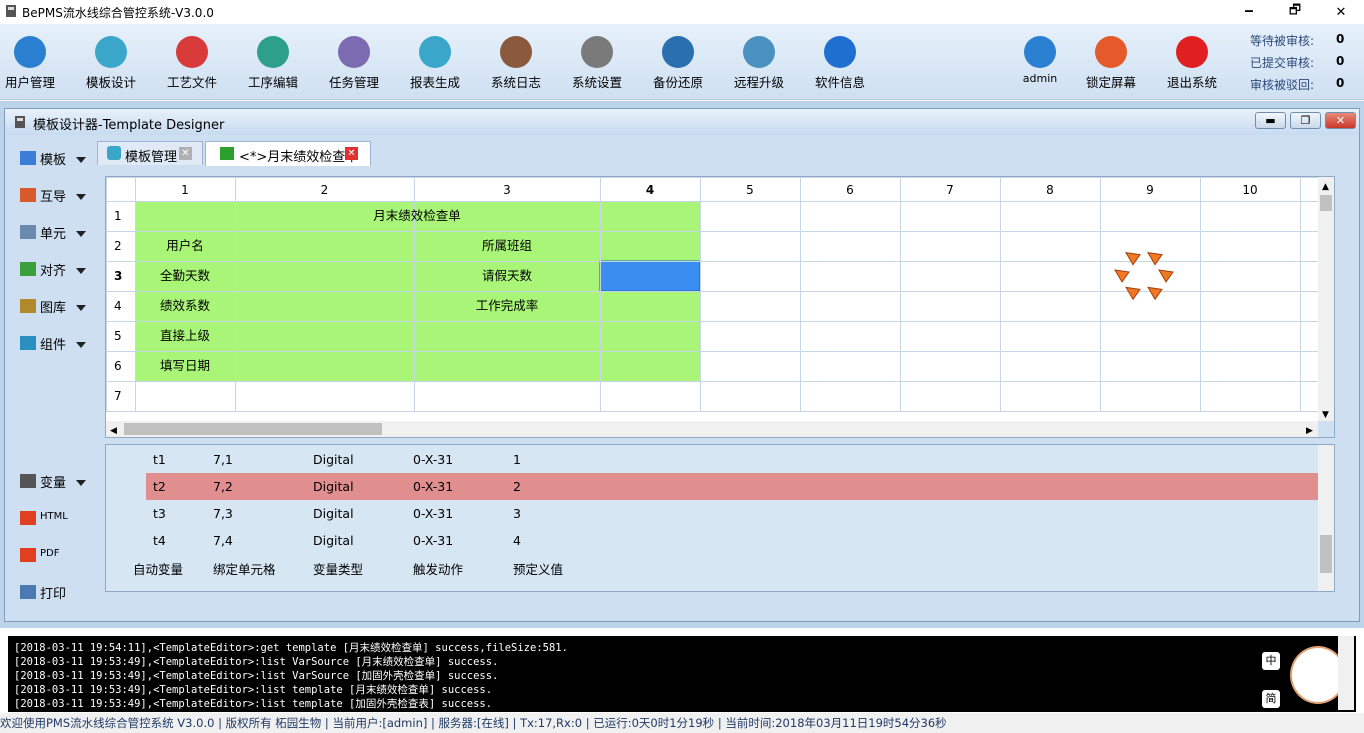 Image resolution: width=1364 pixels, height=733 pixels. I want to click on side-menu-pdf: PDF, so click(51, 557).